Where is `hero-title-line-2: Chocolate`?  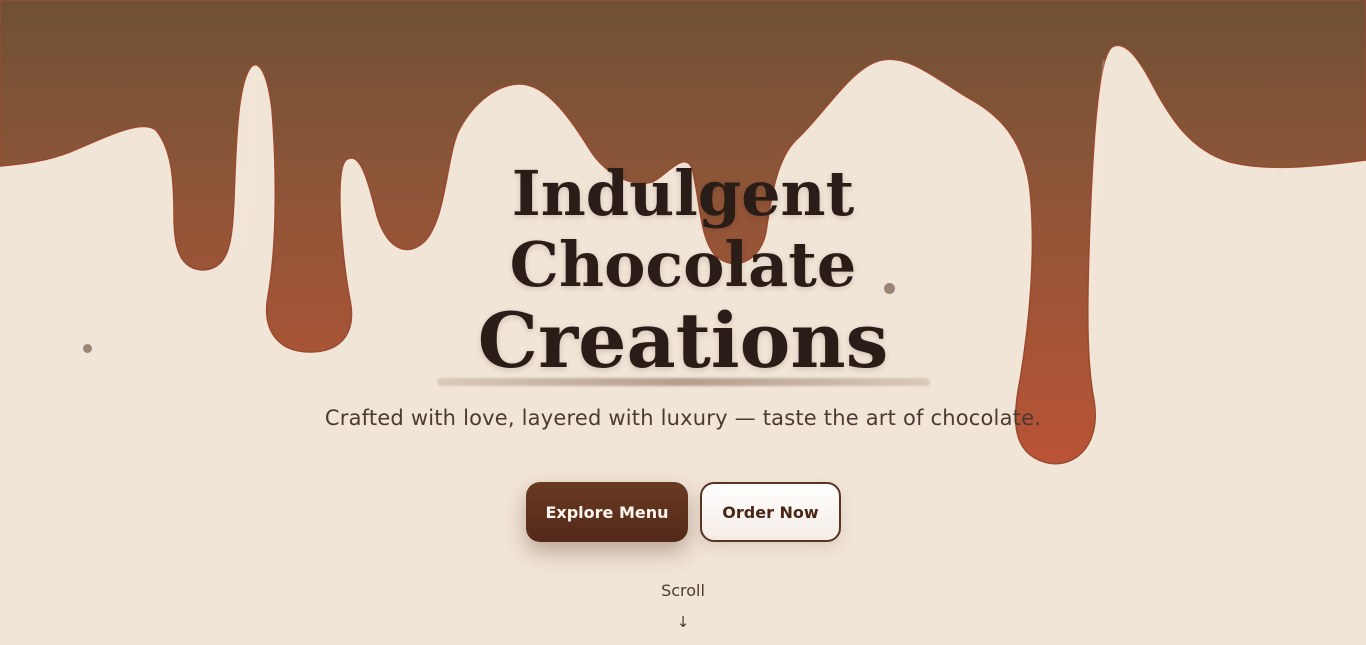 hero-title-line-2: Chocolate is located at coordinates (683, 264).